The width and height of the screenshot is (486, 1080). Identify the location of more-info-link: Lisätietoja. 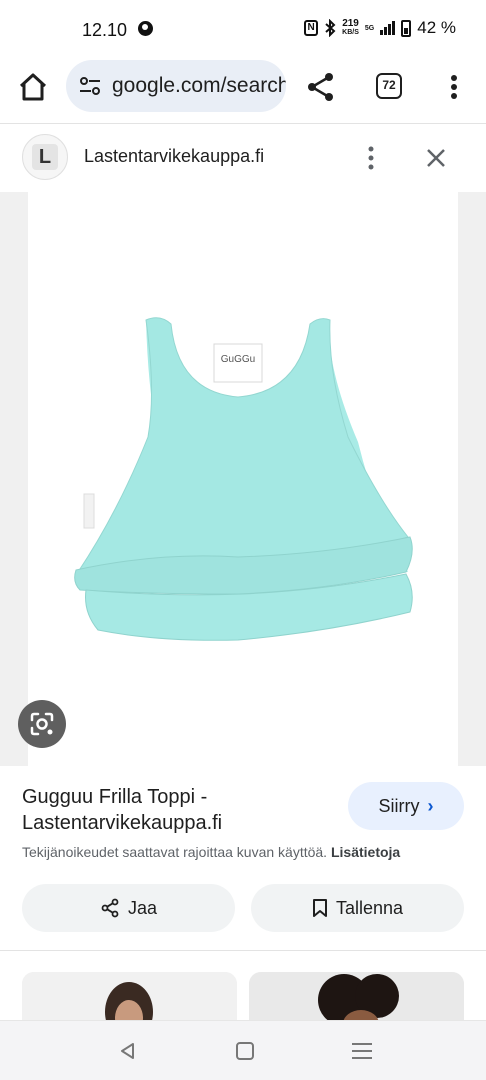
(365, 852).